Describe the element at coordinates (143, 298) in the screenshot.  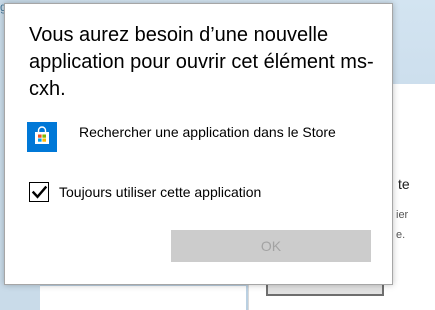
I see `background-panel` at that location.